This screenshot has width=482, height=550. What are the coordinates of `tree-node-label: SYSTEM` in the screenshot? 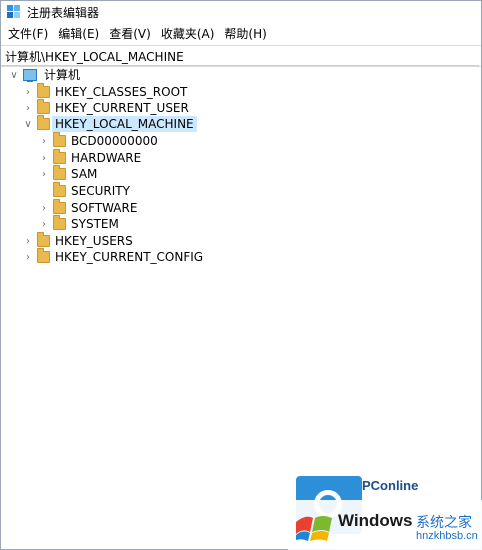 It's located at (95, 224).